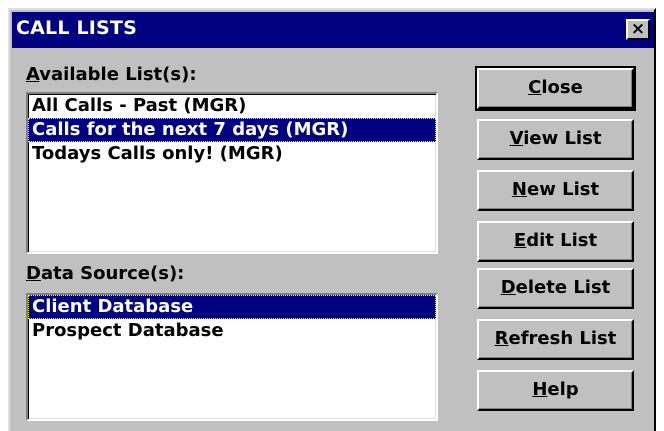  What do you see at coordinates (563, 287) in the screenshot?
I see `delete-list-button-rest: elete List` at bounding box center [563, 287].